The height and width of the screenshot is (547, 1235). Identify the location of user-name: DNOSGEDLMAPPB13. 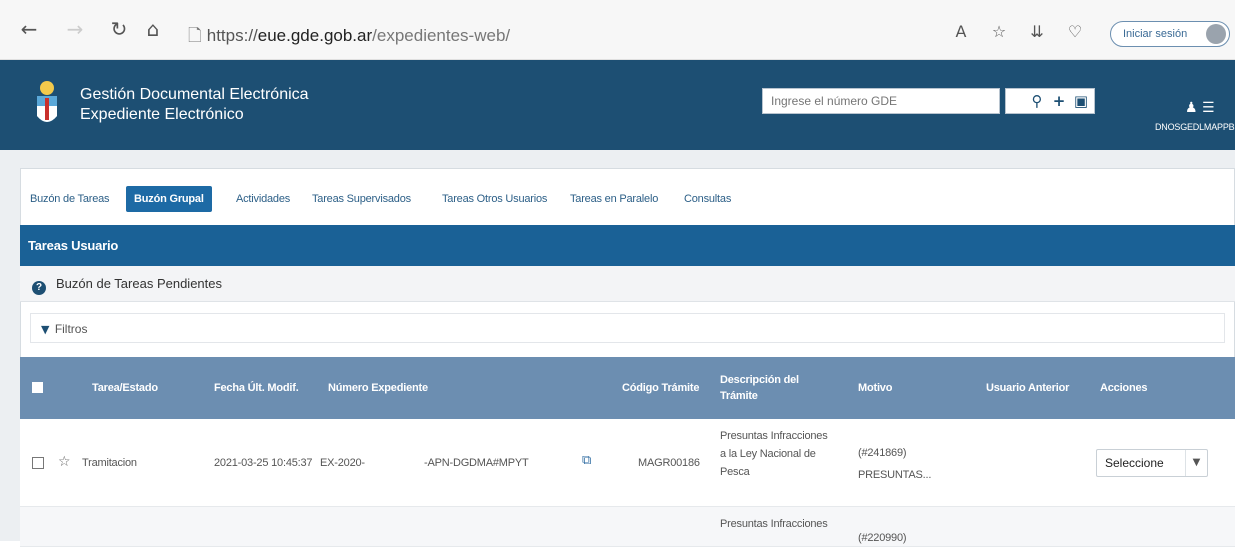
(1195, 127).